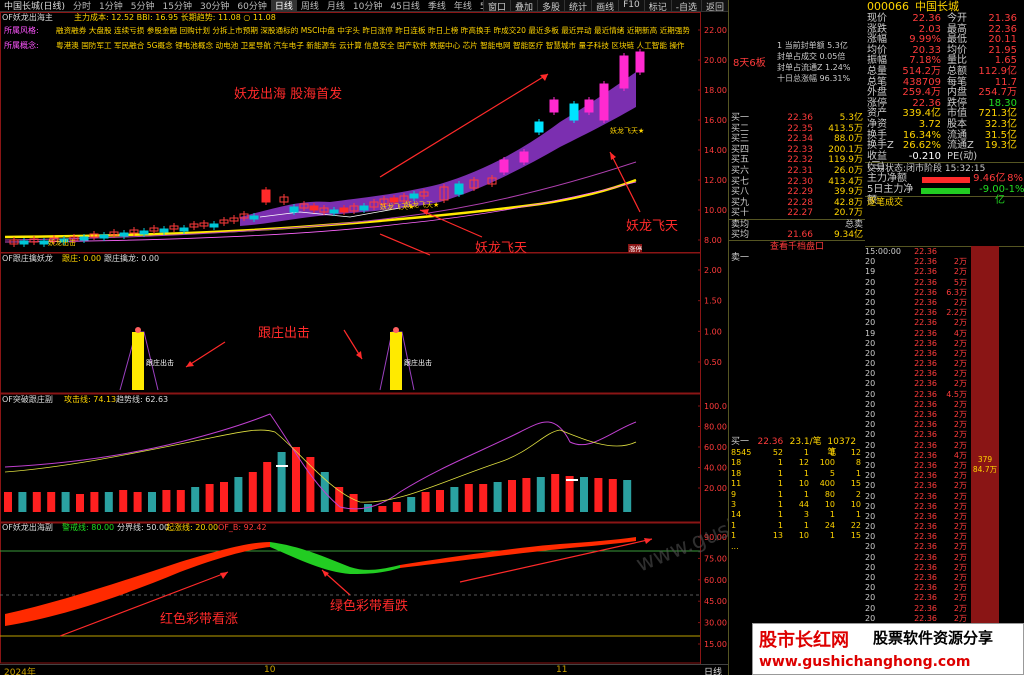 Image resolution: width=1024 pixels, height=675 pixels. What do you see at coordinates (27, 527) in the screenshot?
I see `p4-indicator: OF妖龙出海副` at bounding box center [27, 527].